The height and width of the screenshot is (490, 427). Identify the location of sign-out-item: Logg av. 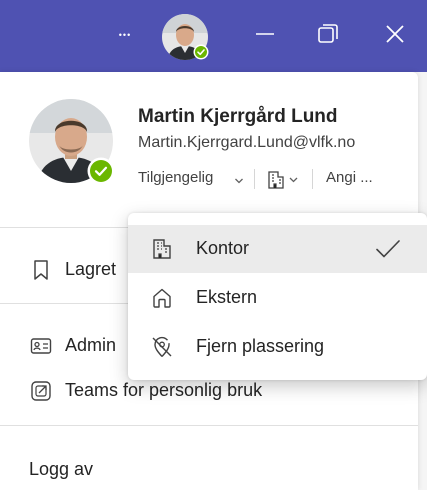
(61, 469).